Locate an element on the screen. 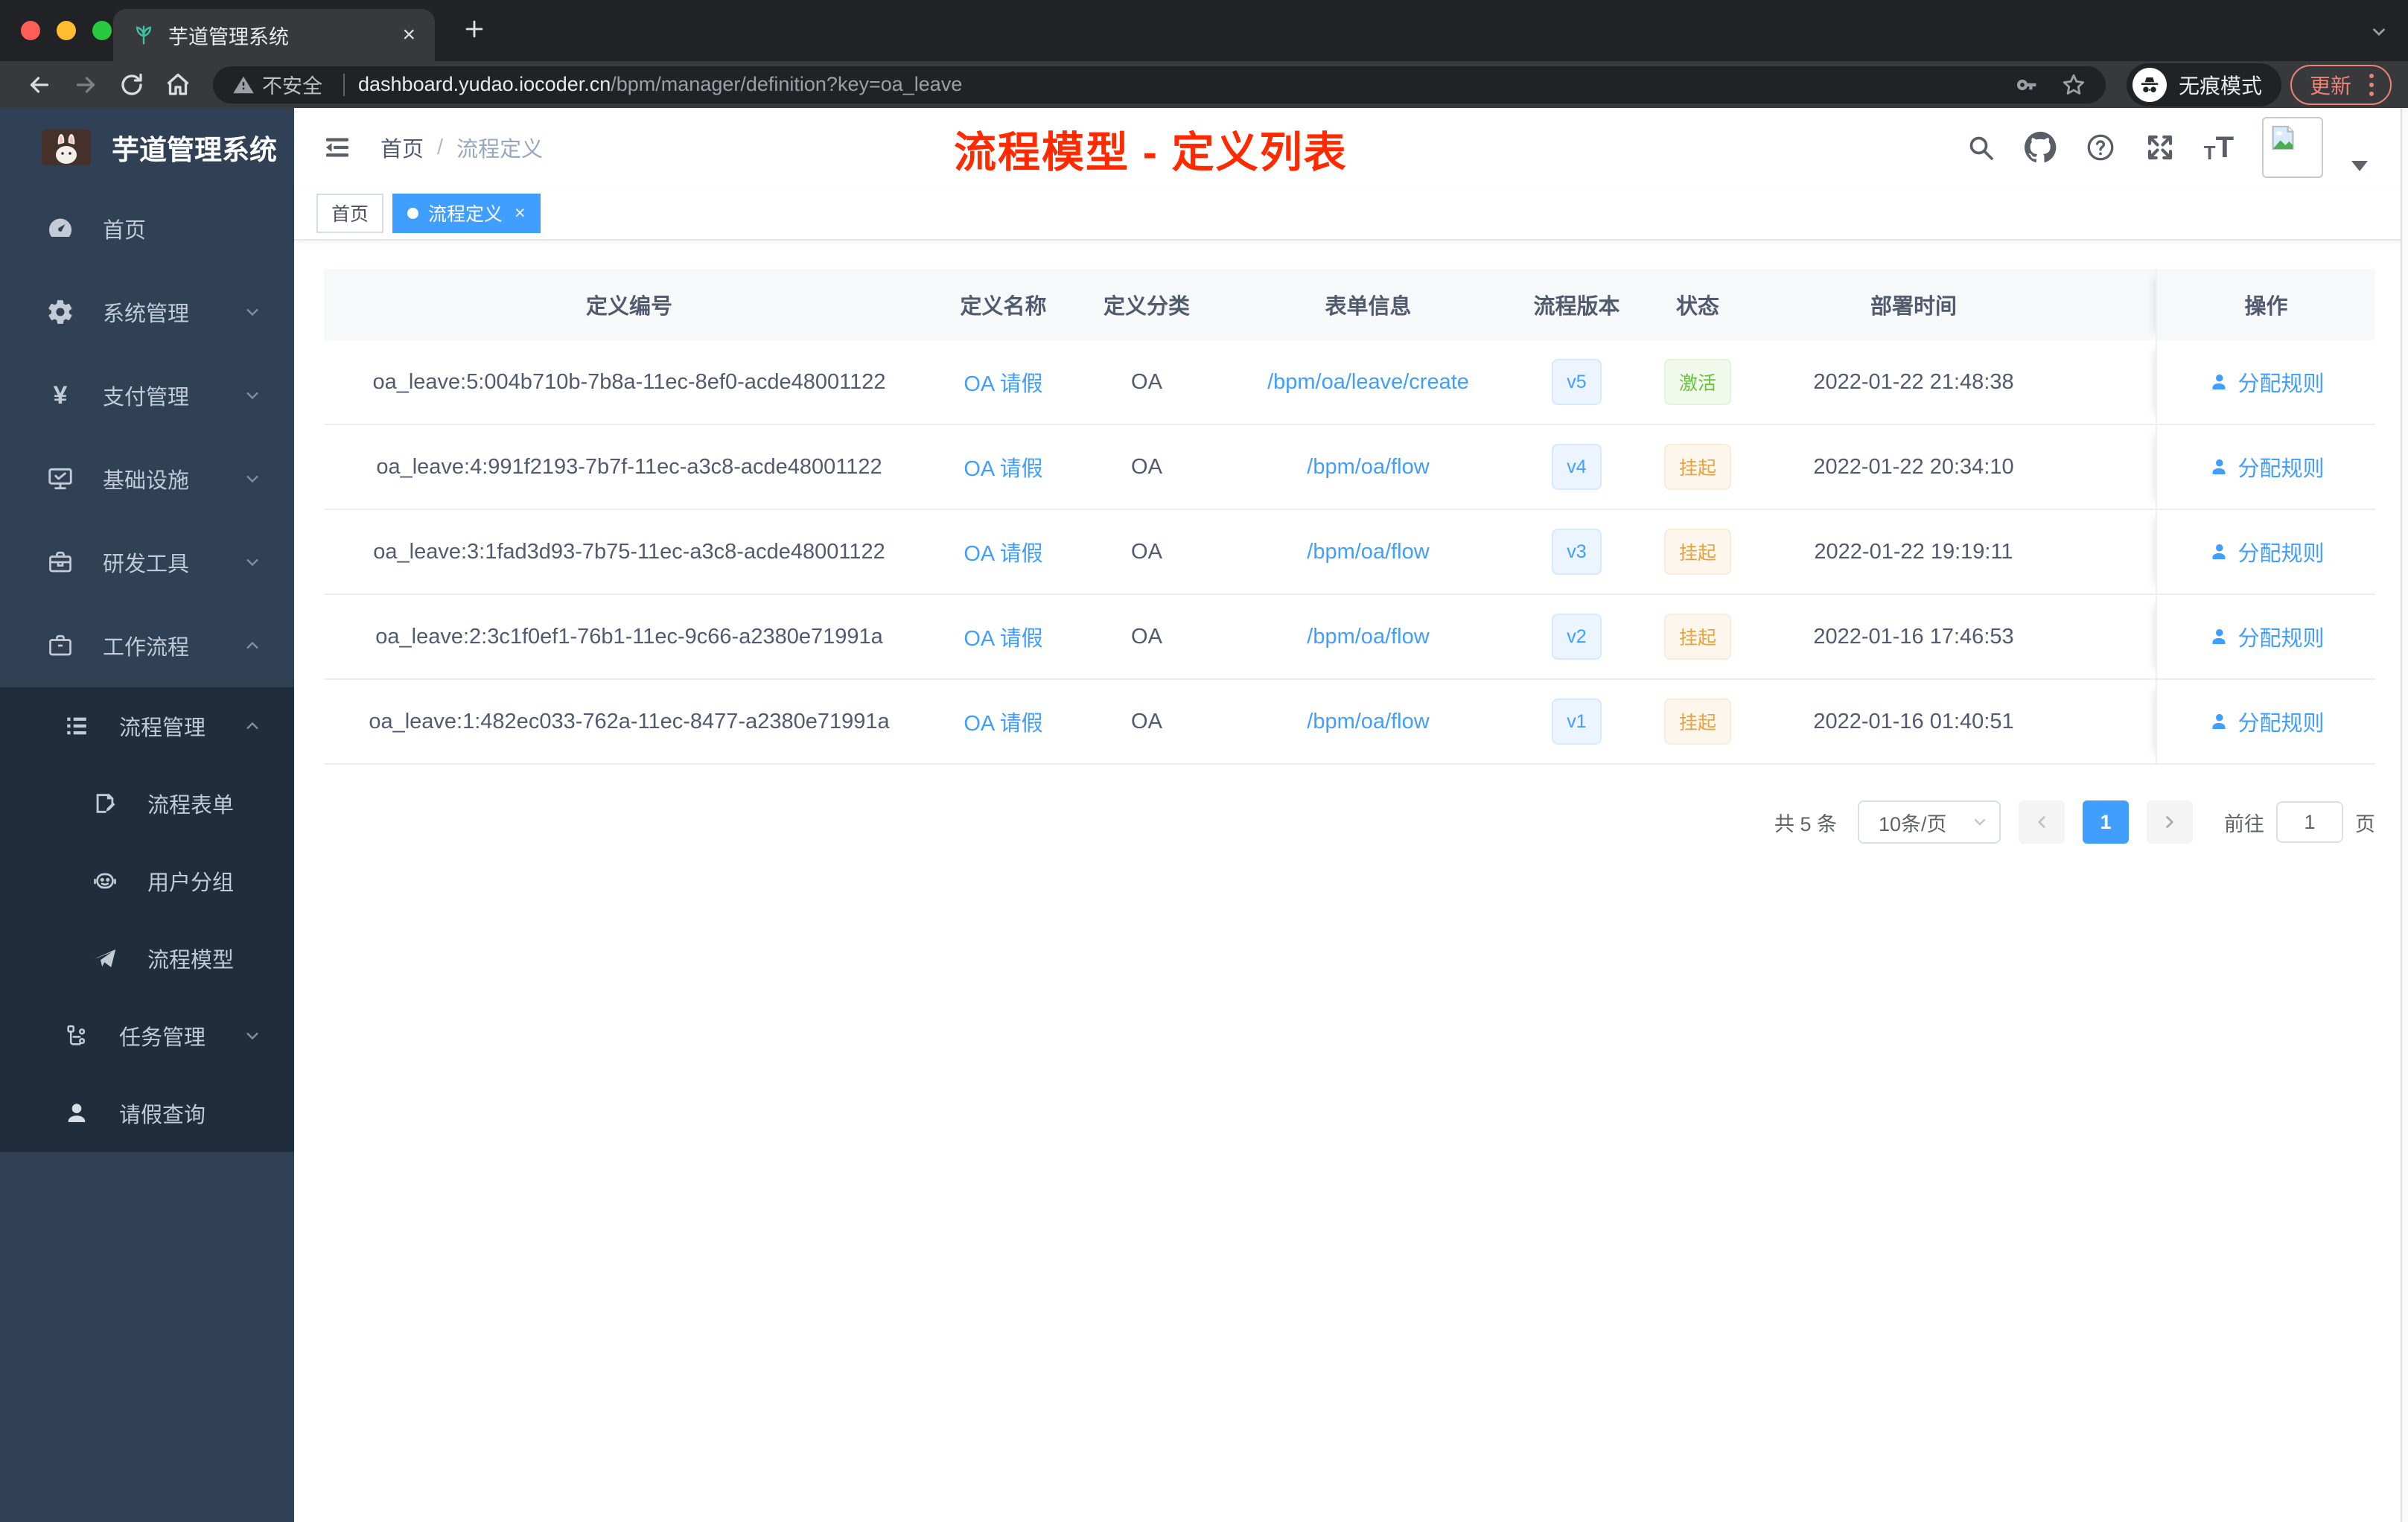  incognito-label: 无痕模式 is located at coordinates (2220, 86).